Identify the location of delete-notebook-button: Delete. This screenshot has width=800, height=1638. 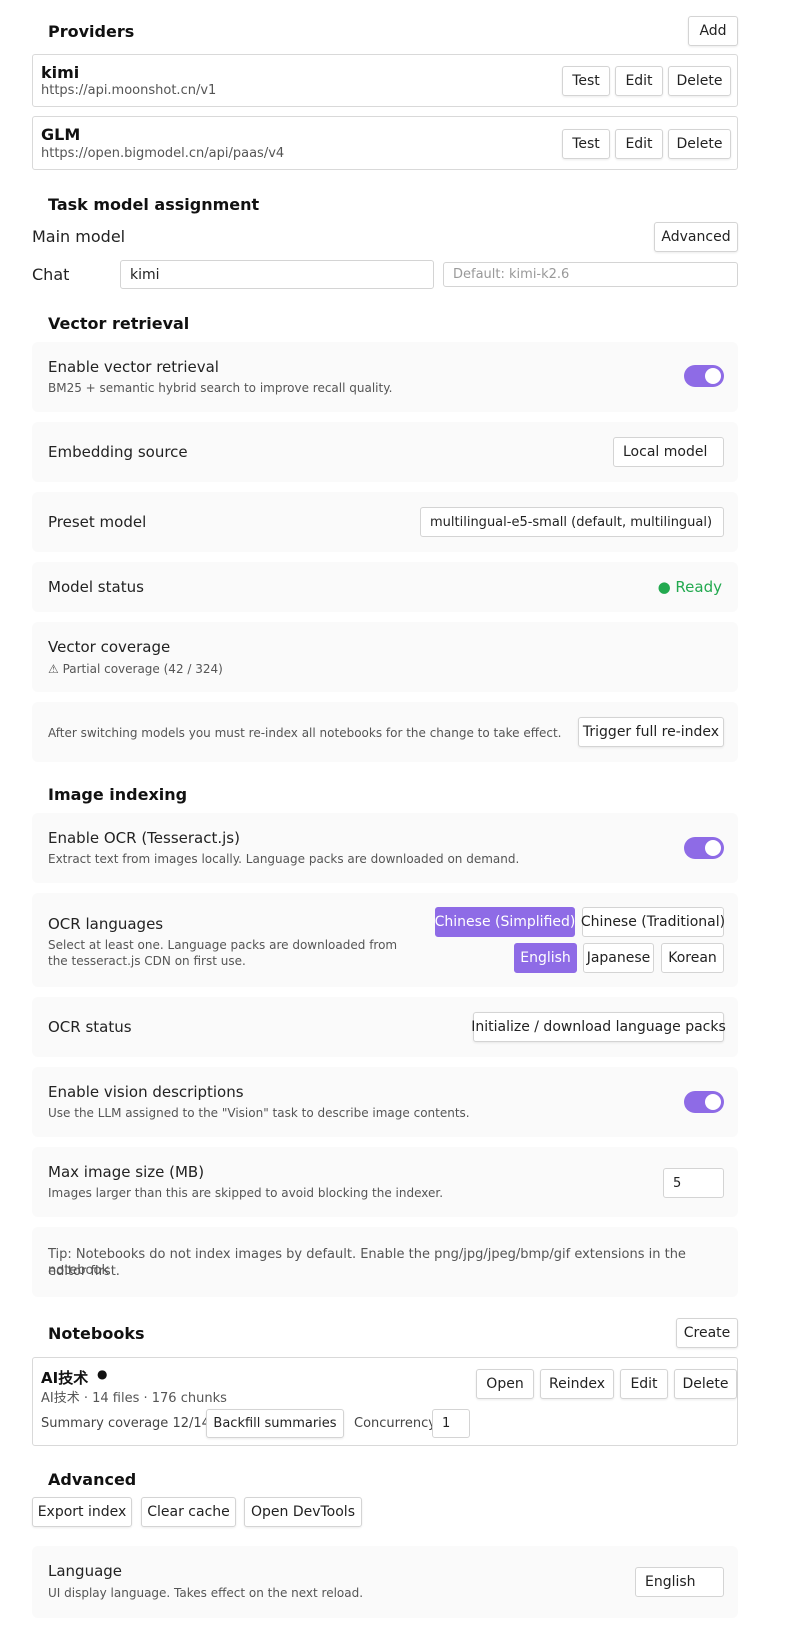
(705, 1384).